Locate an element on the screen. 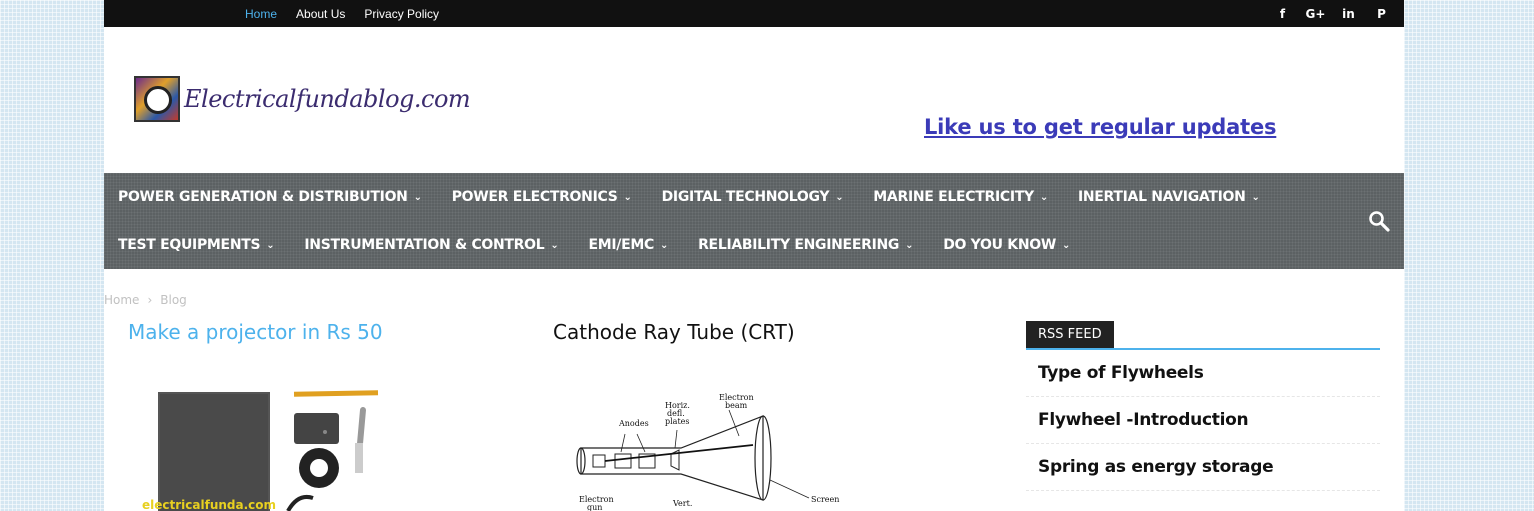 The width and height of the screenshot is (1534, 511). crt-label-vert: Vert. is located at coordinates (682, 503).